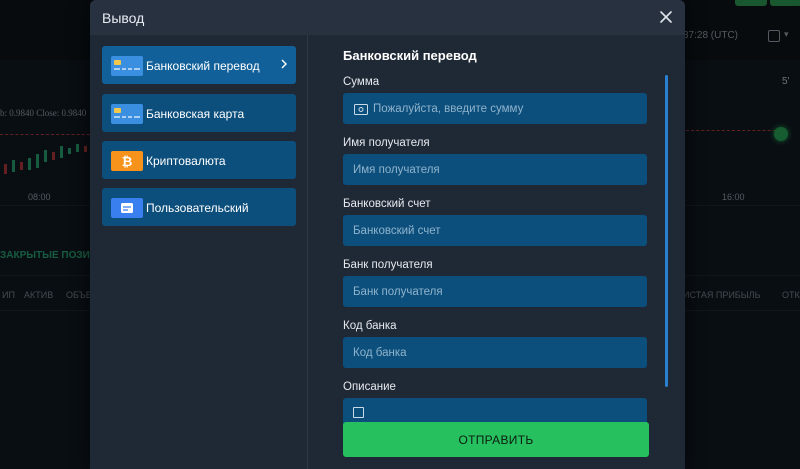  What do you see at coordinates (361, 82) in the screenshot?
I see `amount-label: Сумма` at bounding box center [361, 82].